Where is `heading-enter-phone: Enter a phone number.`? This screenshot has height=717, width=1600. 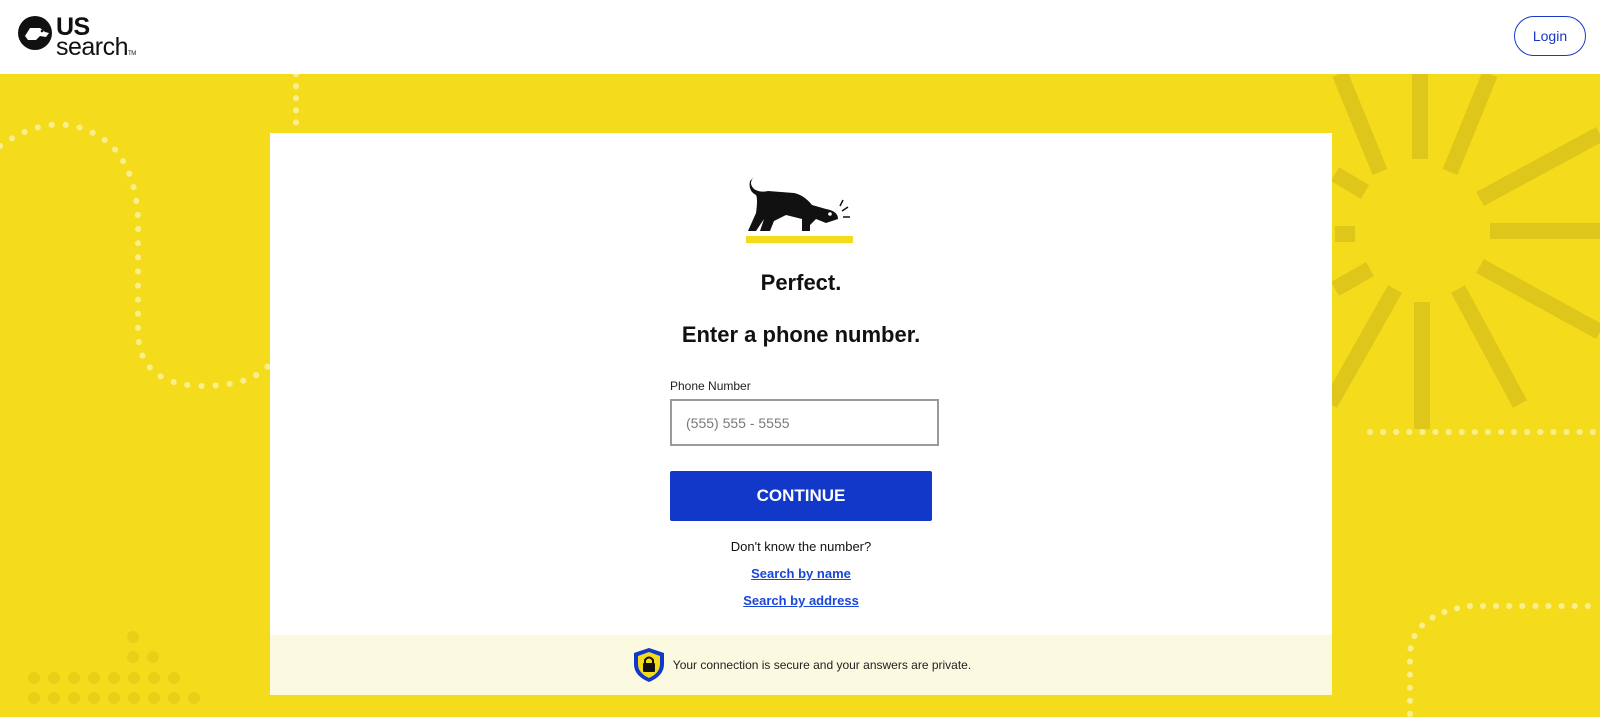 heading-enter-phone: Enter a phone number. is located at coordinates (801, 334).